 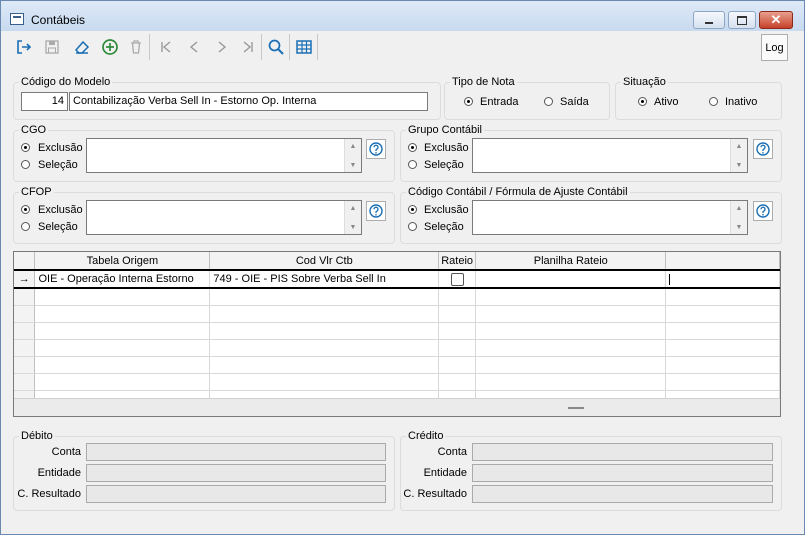 I want to click on grid-footer, so click(x=397, y=407).